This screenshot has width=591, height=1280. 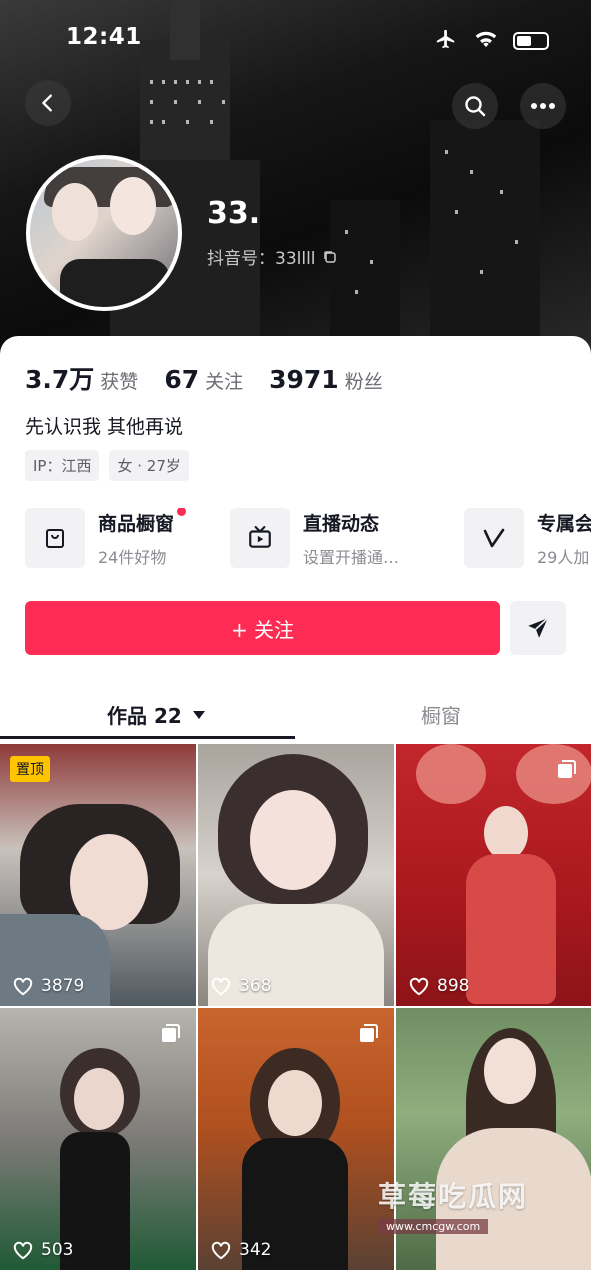 I want to click on avatar, so click(x=104, y=233).